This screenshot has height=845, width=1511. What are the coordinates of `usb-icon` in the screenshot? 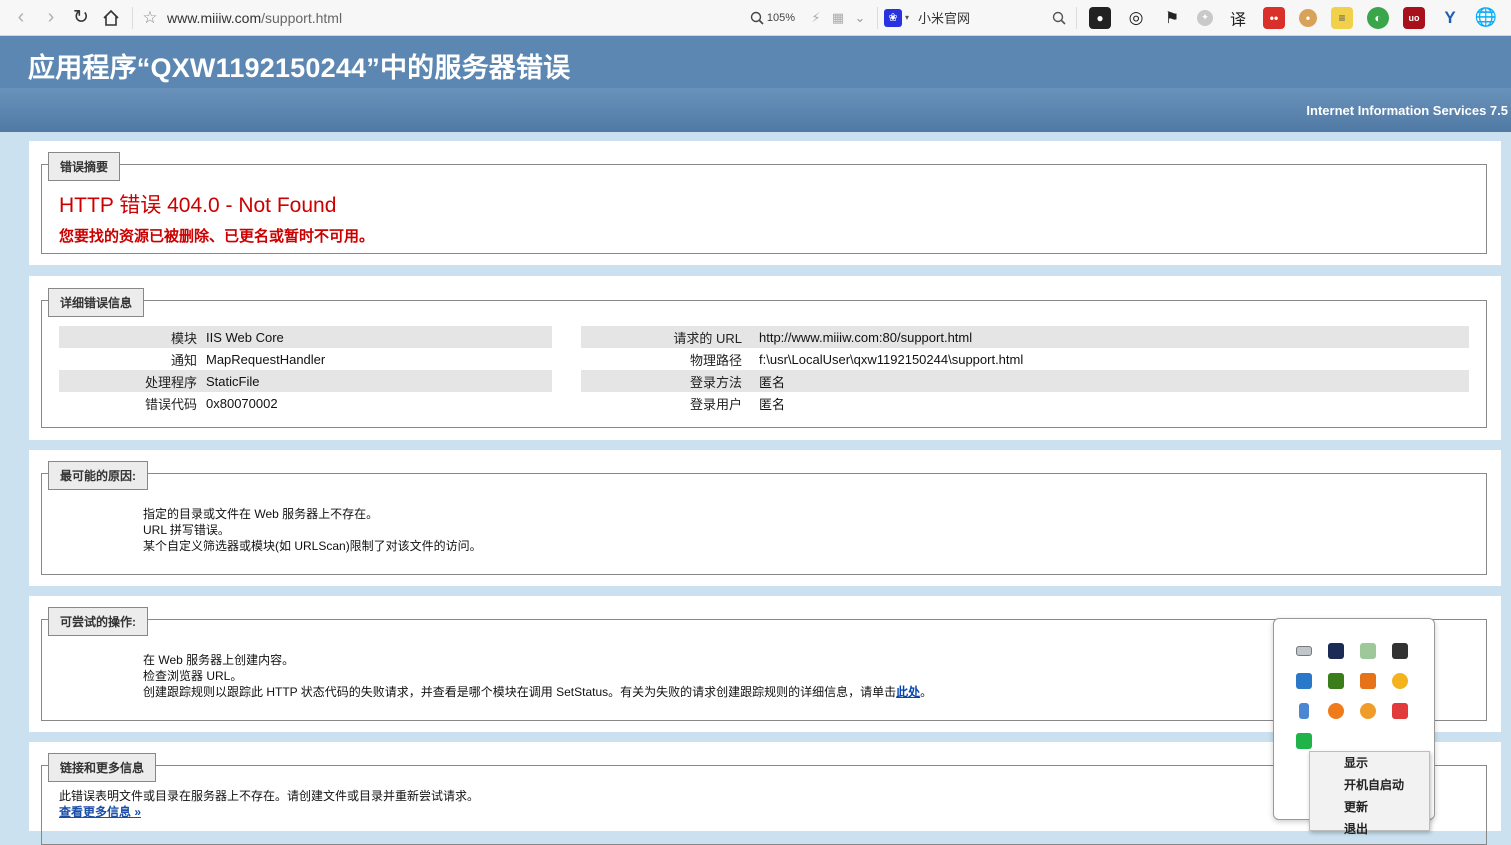 It's located at (1308, 709).